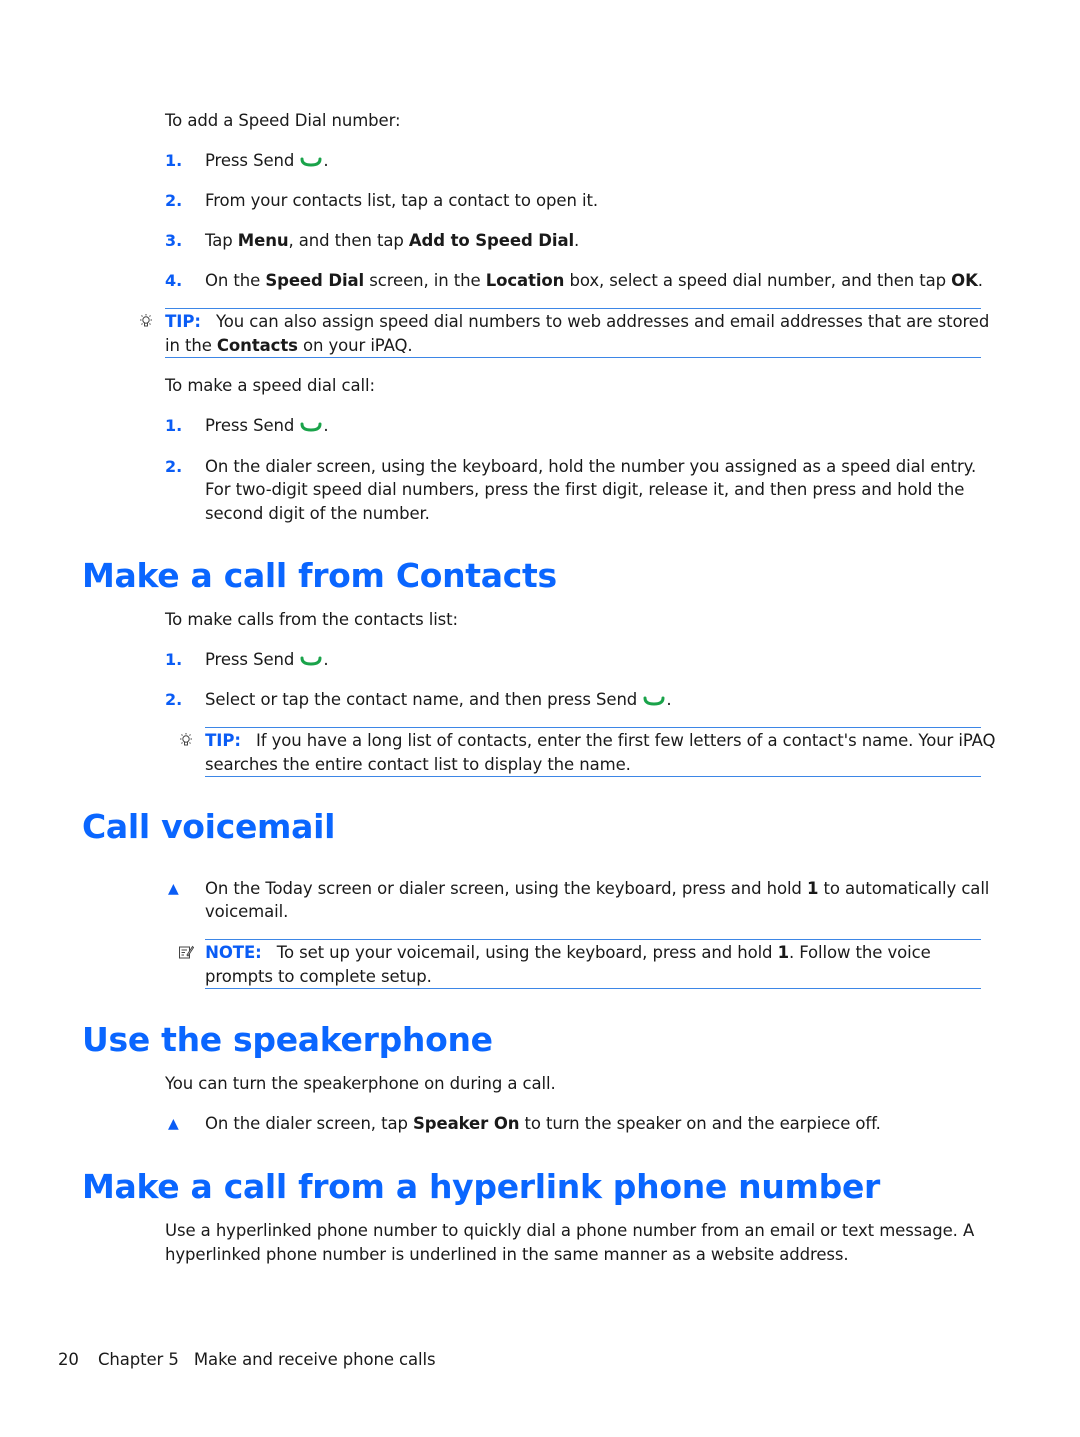 The height and width of the screenshot is (1437, 1080). What do you see at coordinates (287, 1039) in the screenshot?
I see `heading-speakerphone: Use the speakerphone` at bounding box center [287, 1039].